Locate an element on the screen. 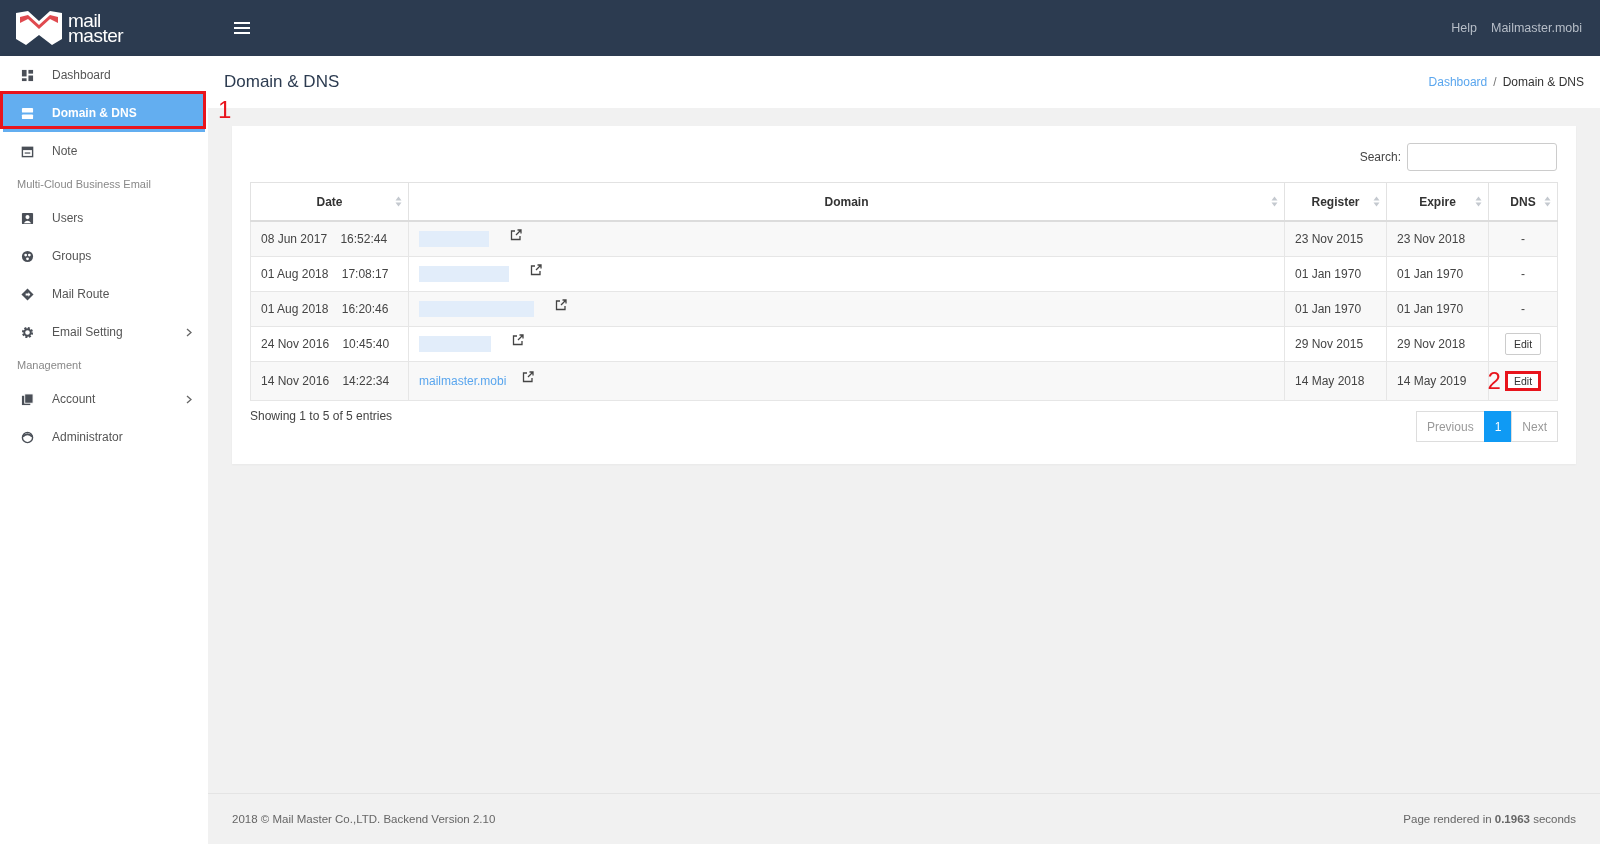  search-label: Search: is located at coordinates (1380, 157).